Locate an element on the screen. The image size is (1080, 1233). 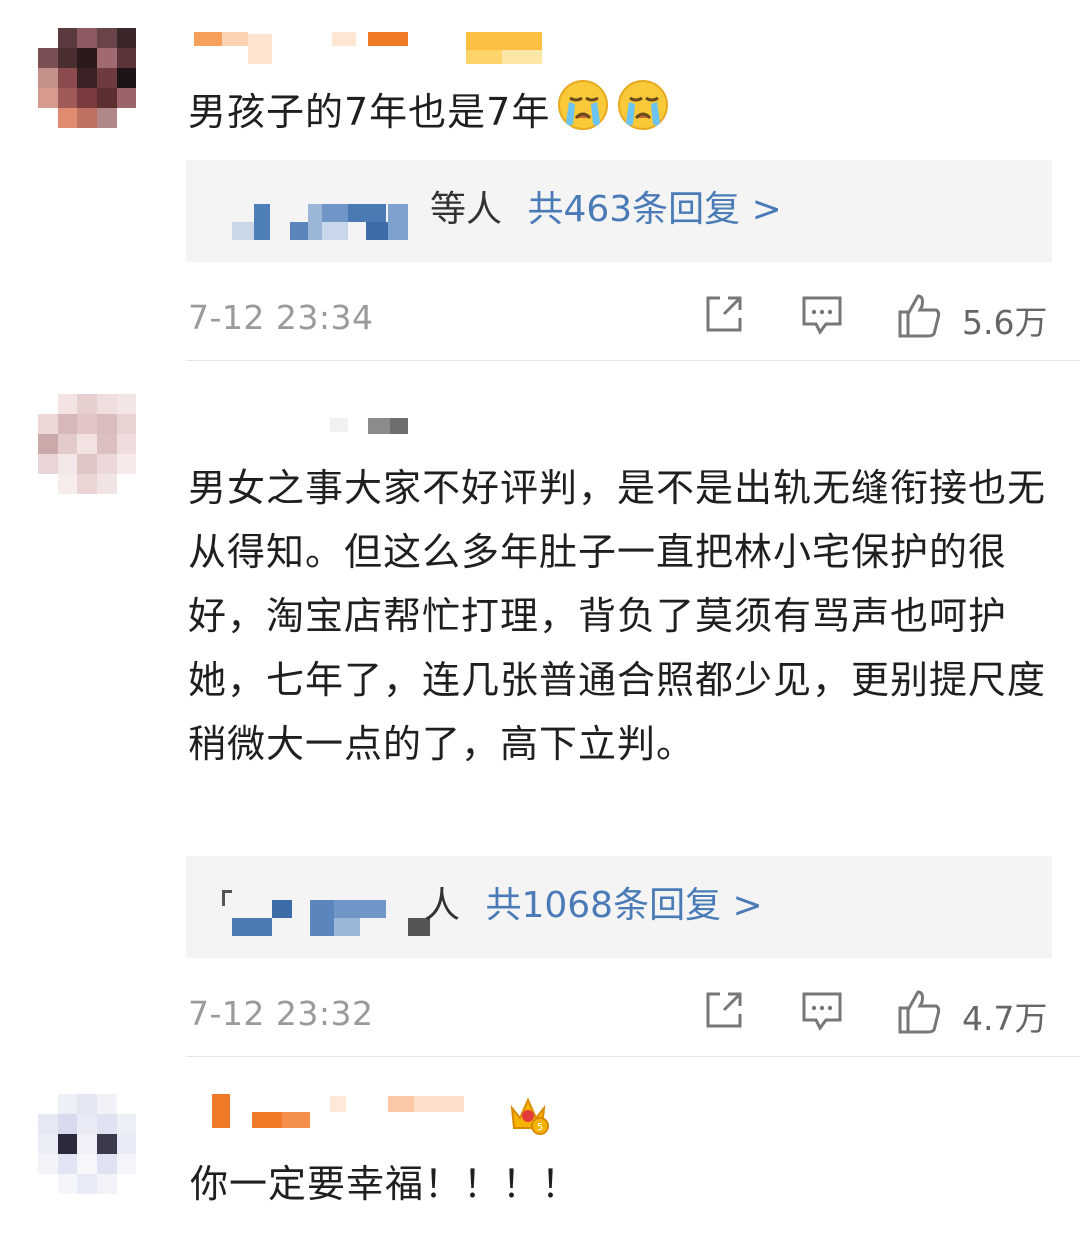
like-count: 5.6万 is located at coordinates (1005, 322).